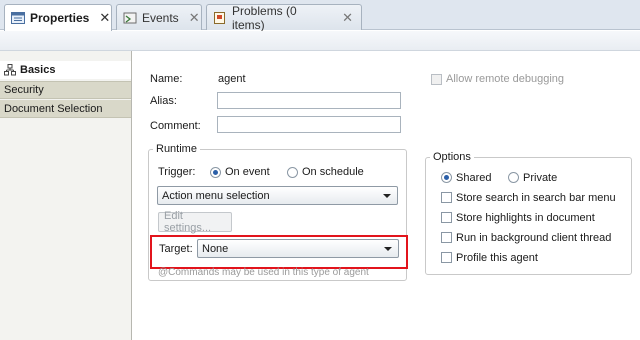 This screenshot has height=340, width=640. Describe the element at coordinates (446, 237) in the screenshot. I see `run-in-background-checkbox` at that location.